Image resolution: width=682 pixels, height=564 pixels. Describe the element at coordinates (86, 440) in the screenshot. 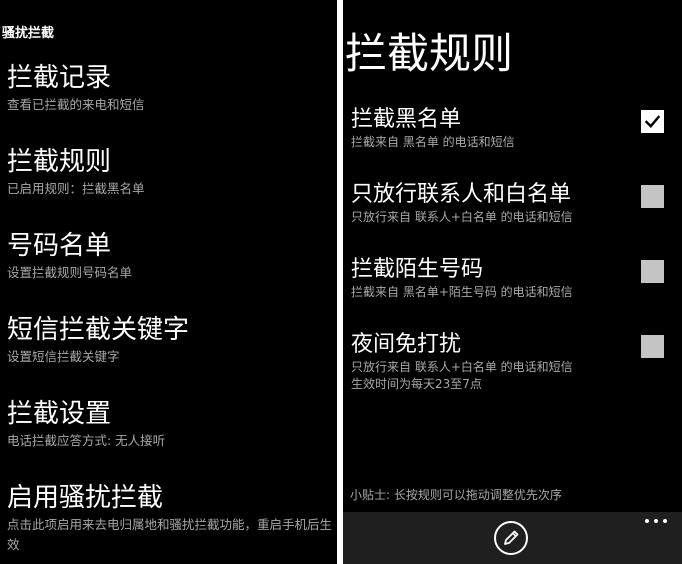

I see `menu-item-subtitle: 电话拦截应答方式: 无人接听` at that location.